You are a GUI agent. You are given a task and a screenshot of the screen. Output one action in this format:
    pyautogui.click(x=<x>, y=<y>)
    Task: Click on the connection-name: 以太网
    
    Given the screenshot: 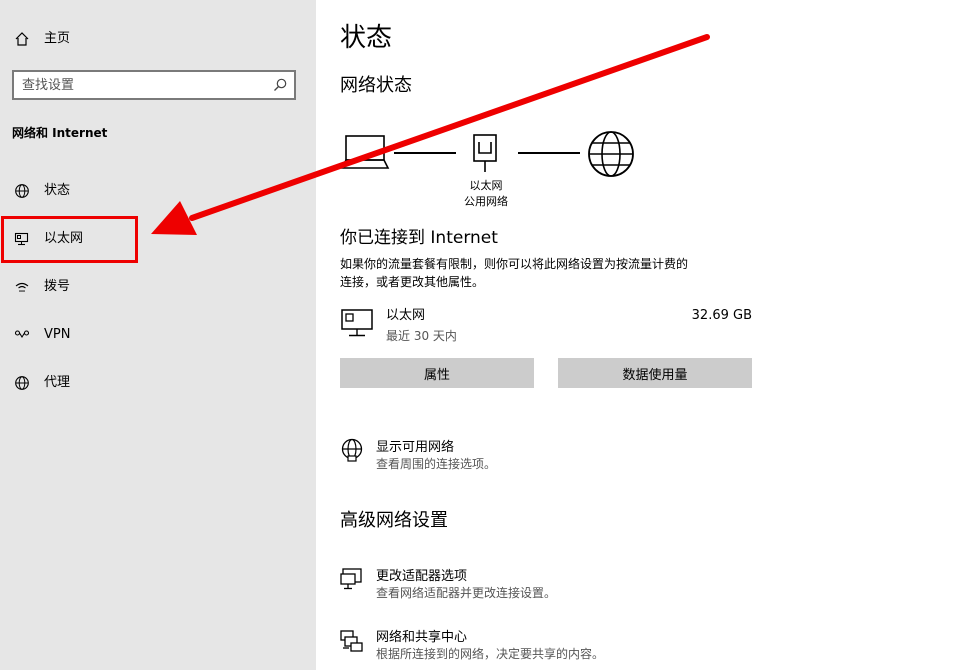 What is the action you would take?
    pyautogui.click(x=406, y=315)
    